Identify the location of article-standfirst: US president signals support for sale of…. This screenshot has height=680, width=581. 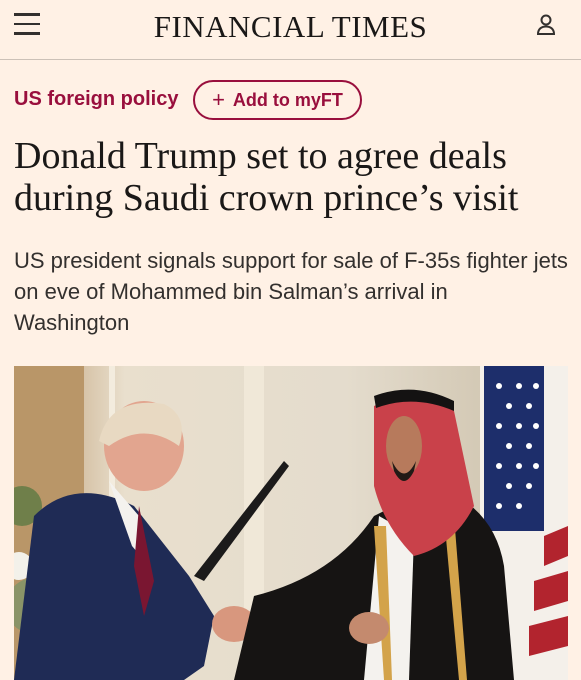
(291, 291).